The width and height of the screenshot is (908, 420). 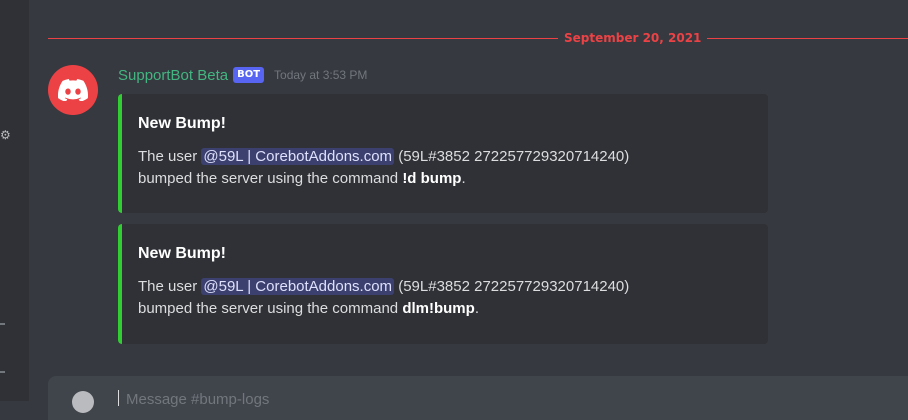 I want to click on date-divider: September 20, 2021, so click(x=478, y=38).